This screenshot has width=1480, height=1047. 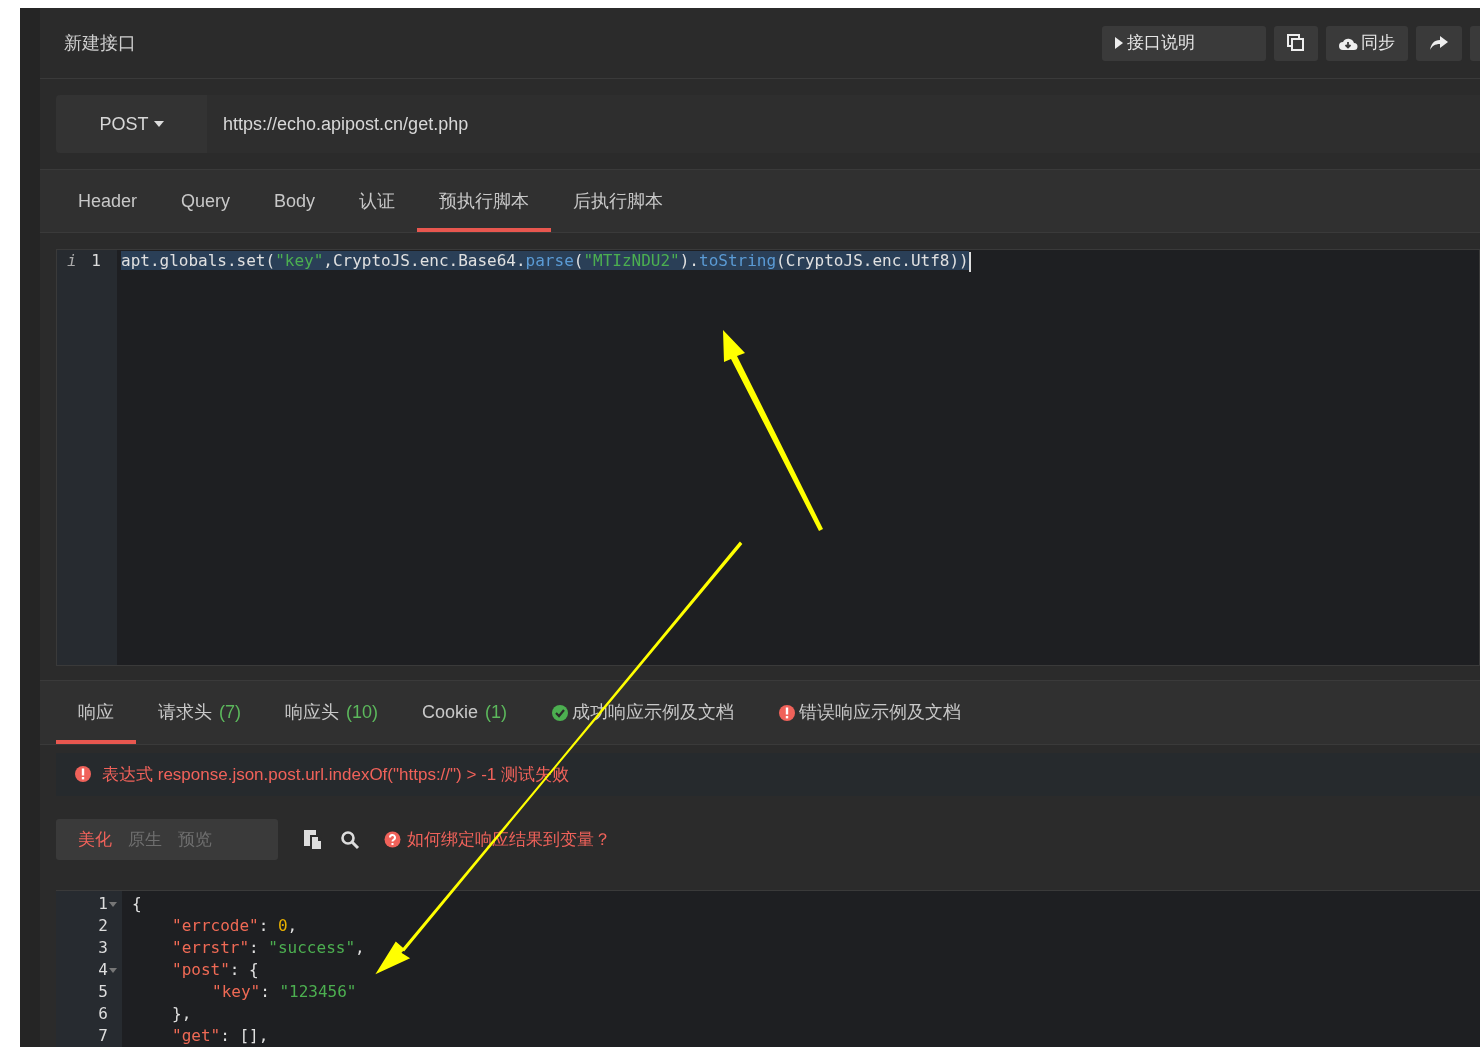 What do you see at coordinates (1119, 43) in the screenshot?
I see `play-icon` at bounding box center [1119, 43].